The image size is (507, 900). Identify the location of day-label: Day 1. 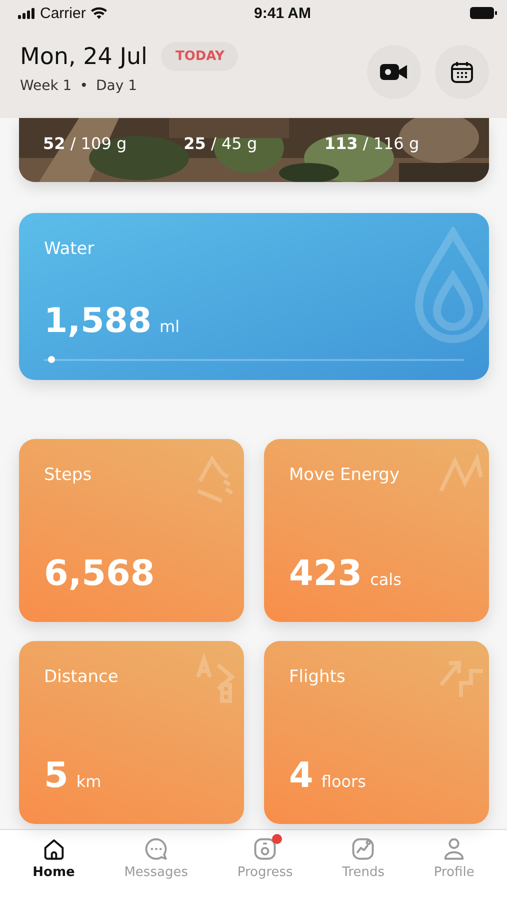
(116, 86).